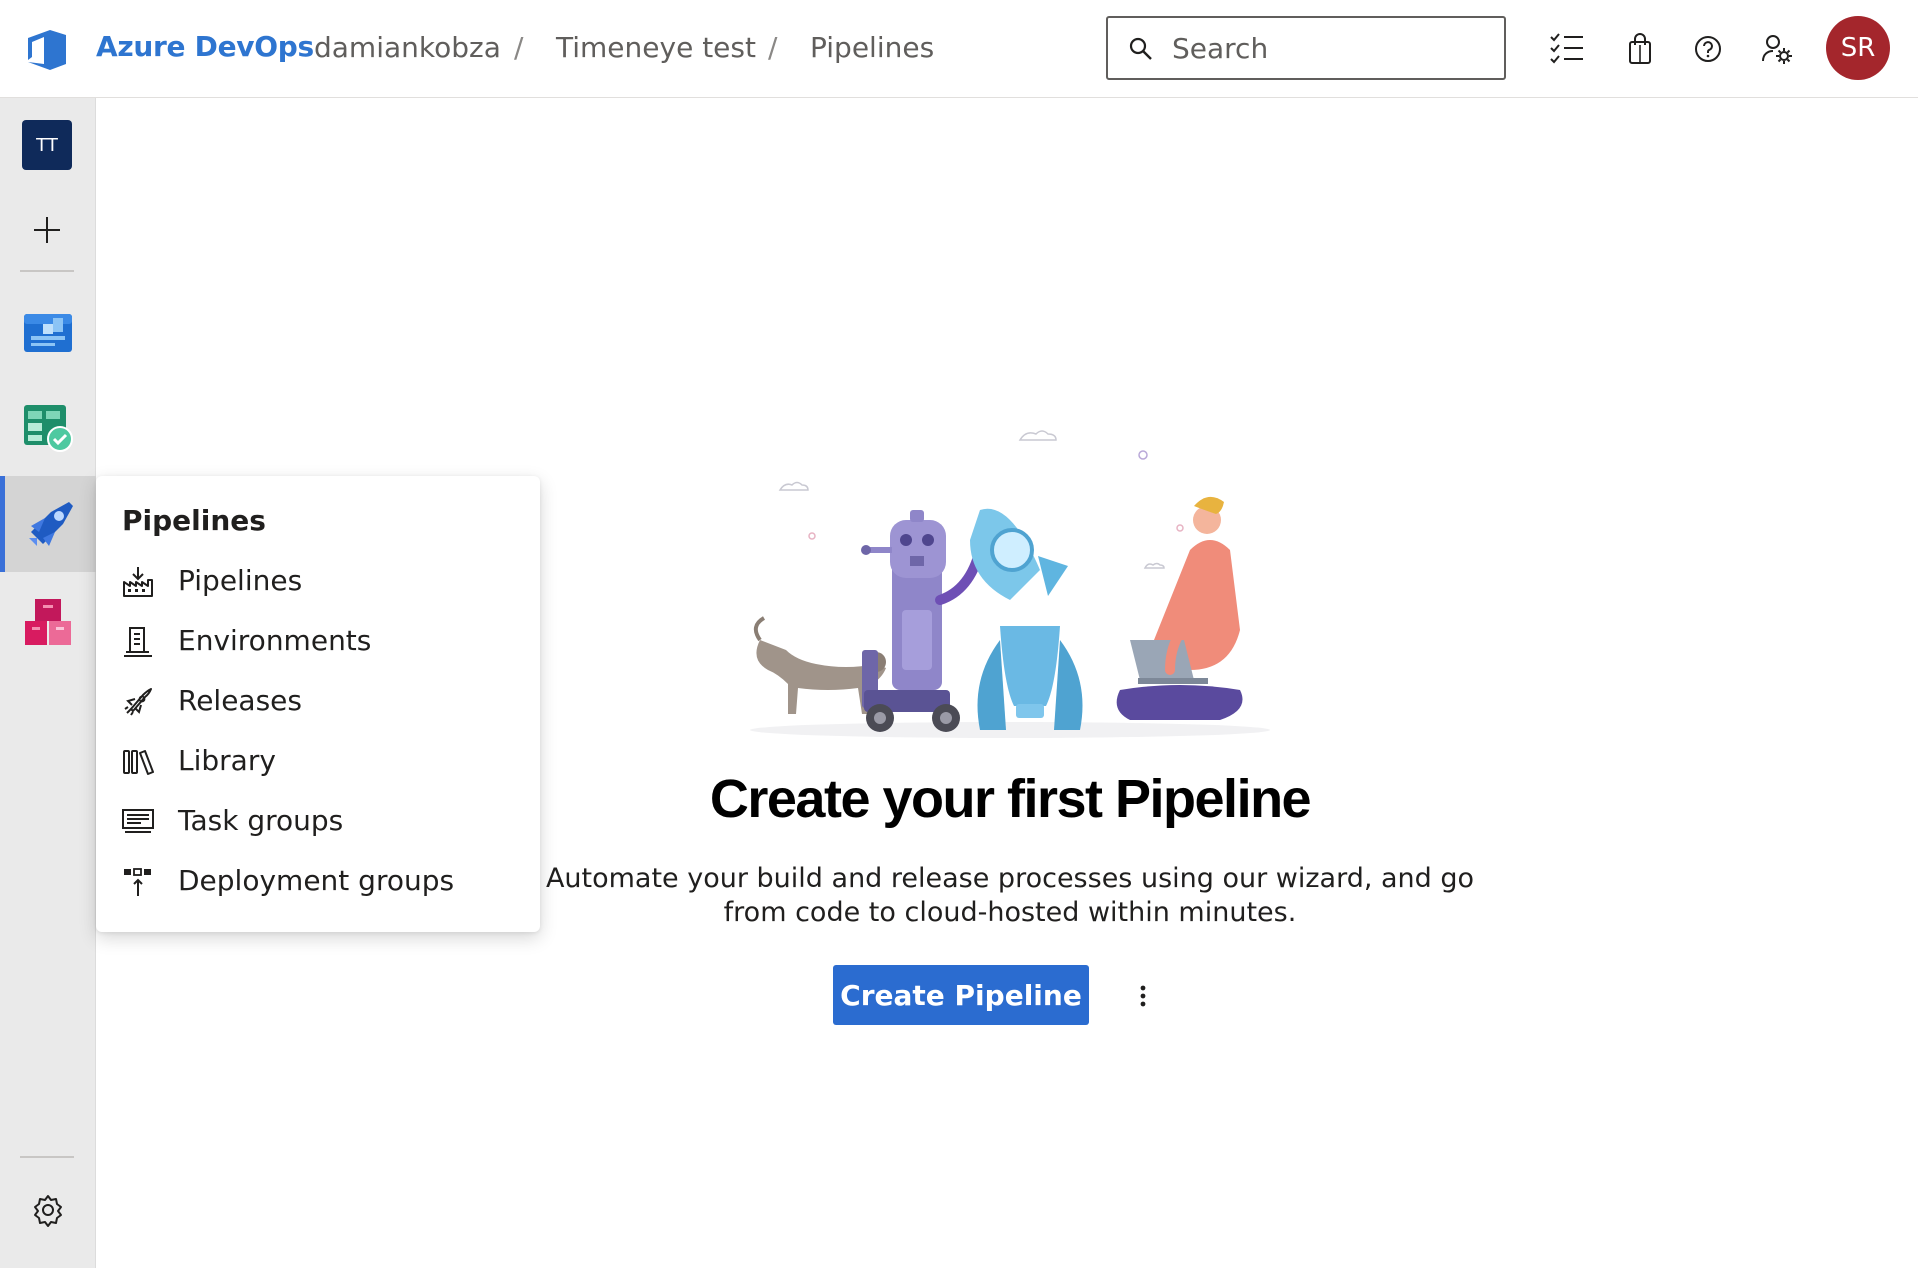 This screenshot has height=1268, width=1918. I want to click on more-options-icon, so click(1143, 996).